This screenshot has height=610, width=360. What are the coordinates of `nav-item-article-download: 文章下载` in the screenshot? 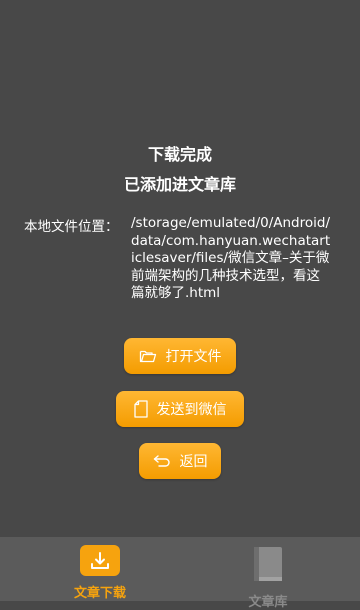 It's located at (100, 569).